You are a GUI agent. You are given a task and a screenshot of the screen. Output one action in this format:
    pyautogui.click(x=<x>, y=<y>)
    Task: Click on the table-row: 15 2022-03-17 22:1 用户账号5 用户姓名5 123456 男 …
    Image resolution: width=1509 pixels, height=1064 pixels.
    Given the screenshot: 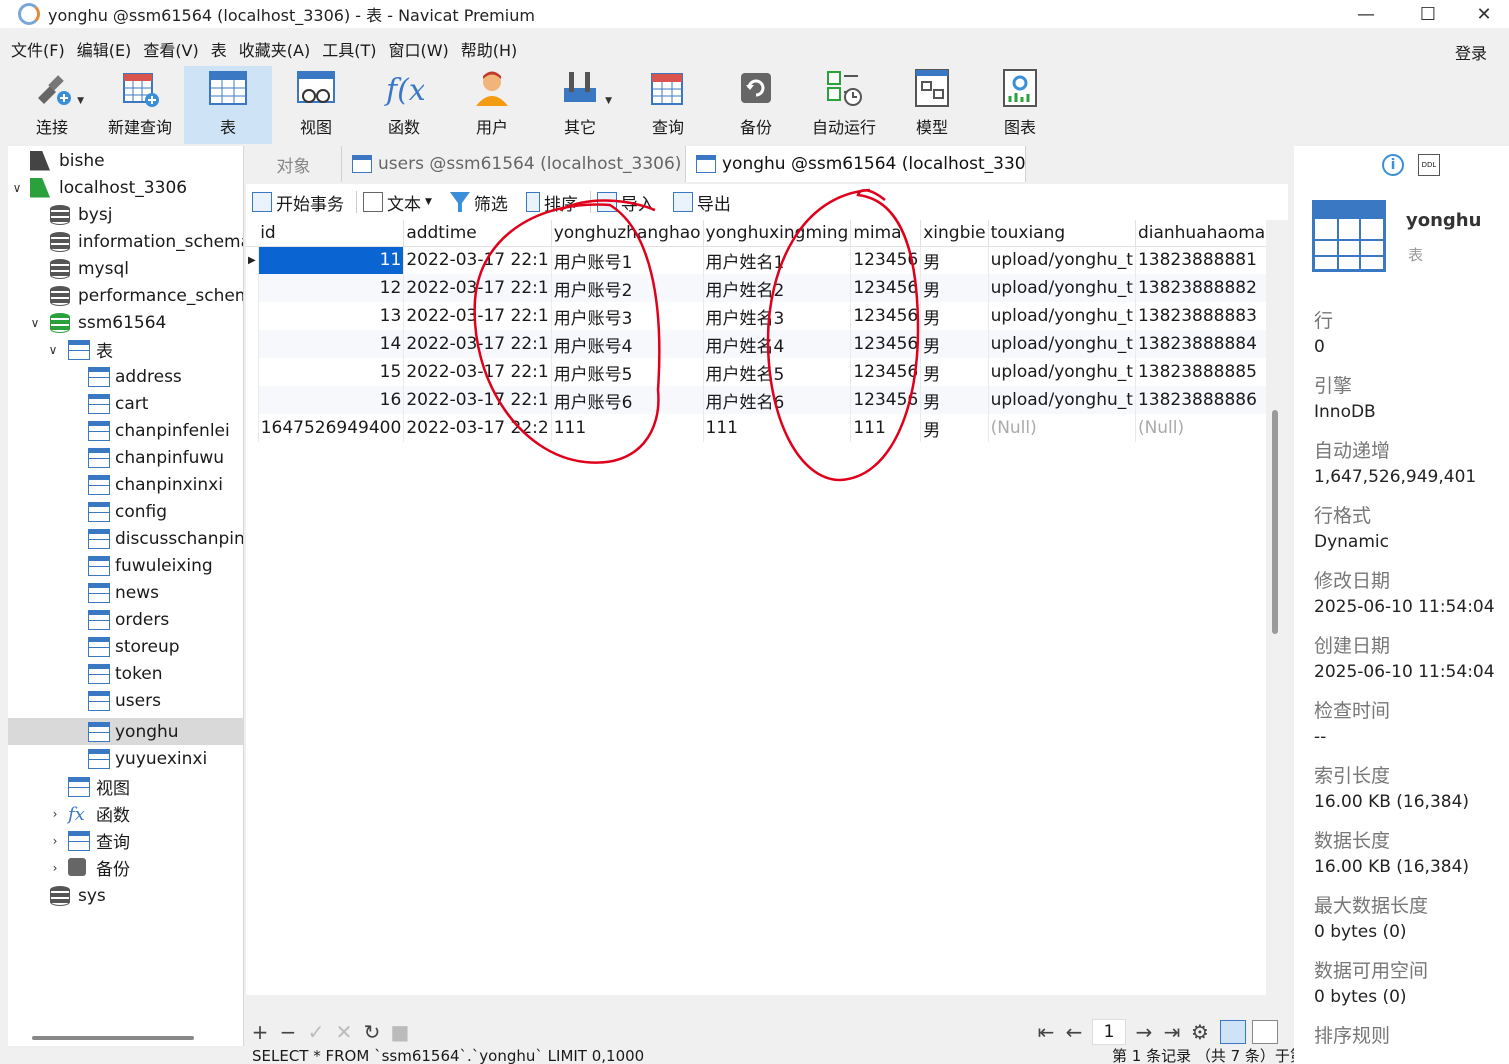 What is the action you would take?
    pyautogui.click(x=756, y=372)
    